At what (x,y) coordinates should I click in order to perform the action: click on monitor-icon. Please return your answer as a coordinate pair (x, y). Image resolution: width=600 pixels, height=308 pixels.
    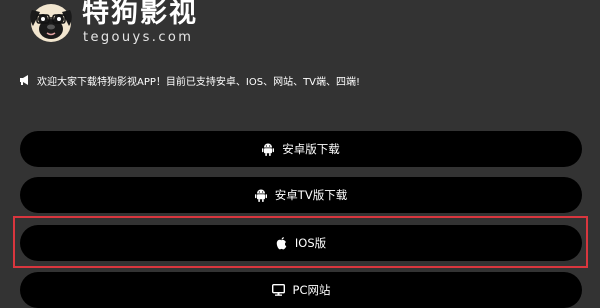
    Looking at the image, I should click on (278, 290).